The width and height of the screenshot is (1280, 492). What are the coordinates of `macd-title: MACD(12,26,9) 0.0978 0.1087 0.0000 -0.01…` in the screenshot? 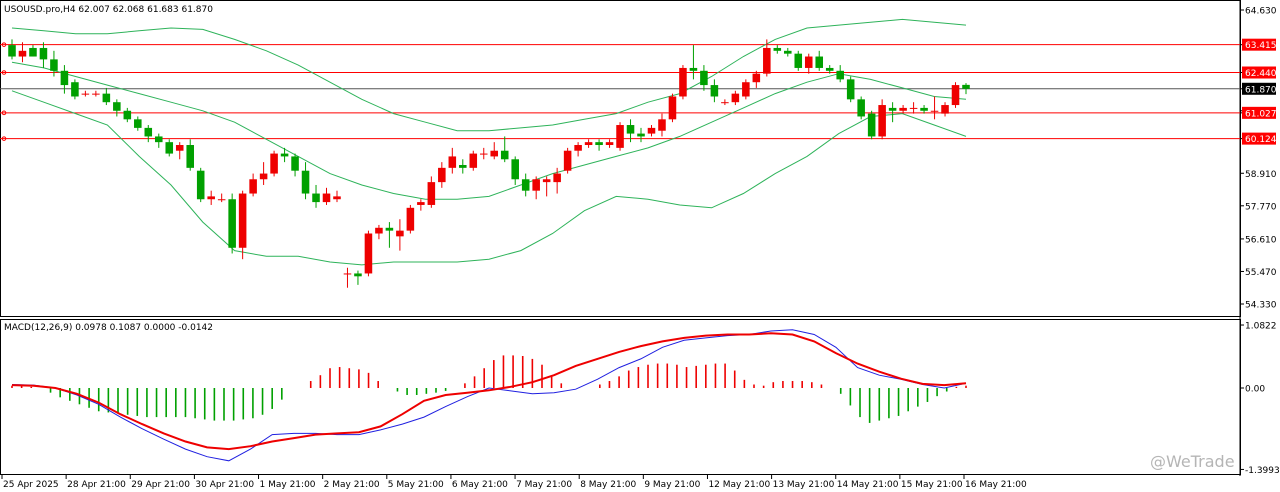 It's located at (108, 328).